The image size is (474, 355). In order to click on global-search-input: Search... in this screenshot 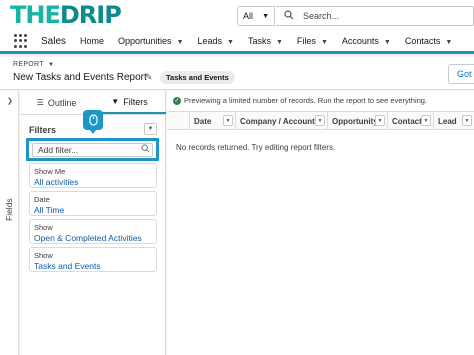, I will do `click(375, 16)`.